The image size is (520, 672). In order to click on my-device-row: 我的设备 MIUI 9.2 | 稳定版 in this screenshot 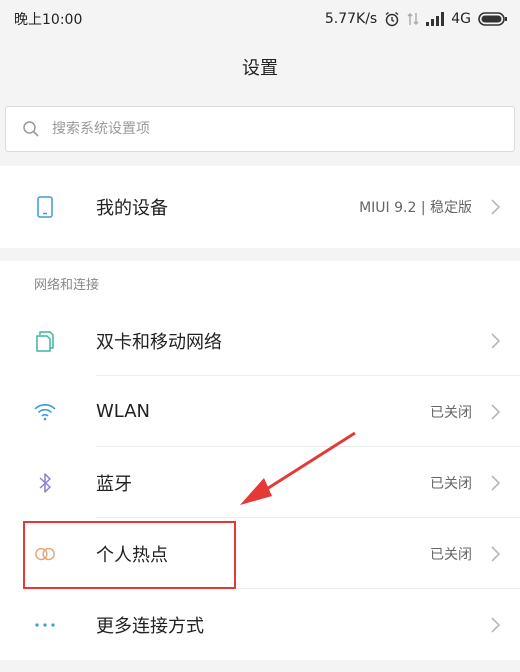, I will do `click(260, 207)`.